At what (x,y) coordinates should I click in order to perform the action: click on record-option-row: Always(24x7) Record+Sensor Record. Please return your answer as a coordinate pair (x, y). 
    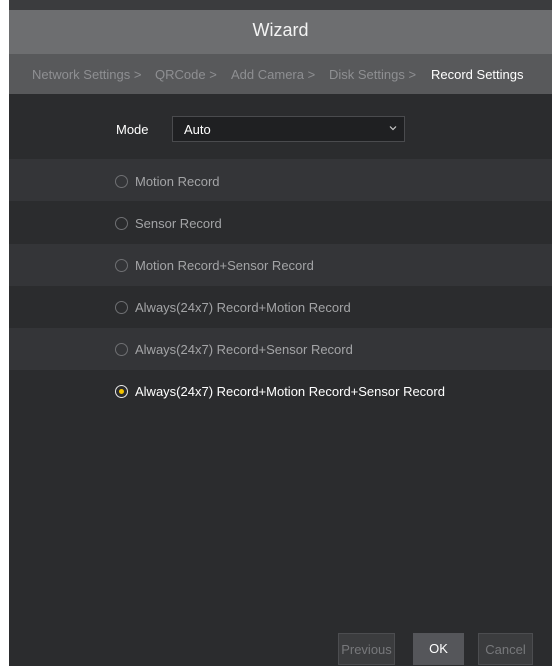
    Looking at the image, I should click on (280, 349).